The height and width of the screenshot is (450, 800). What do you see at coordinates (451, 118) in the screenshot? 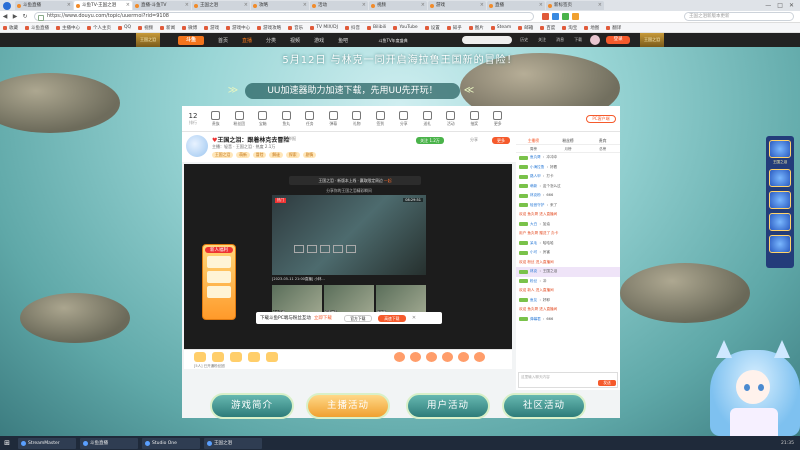
I see `toolbar-tool: 活动` at bounding box center [451, 118].